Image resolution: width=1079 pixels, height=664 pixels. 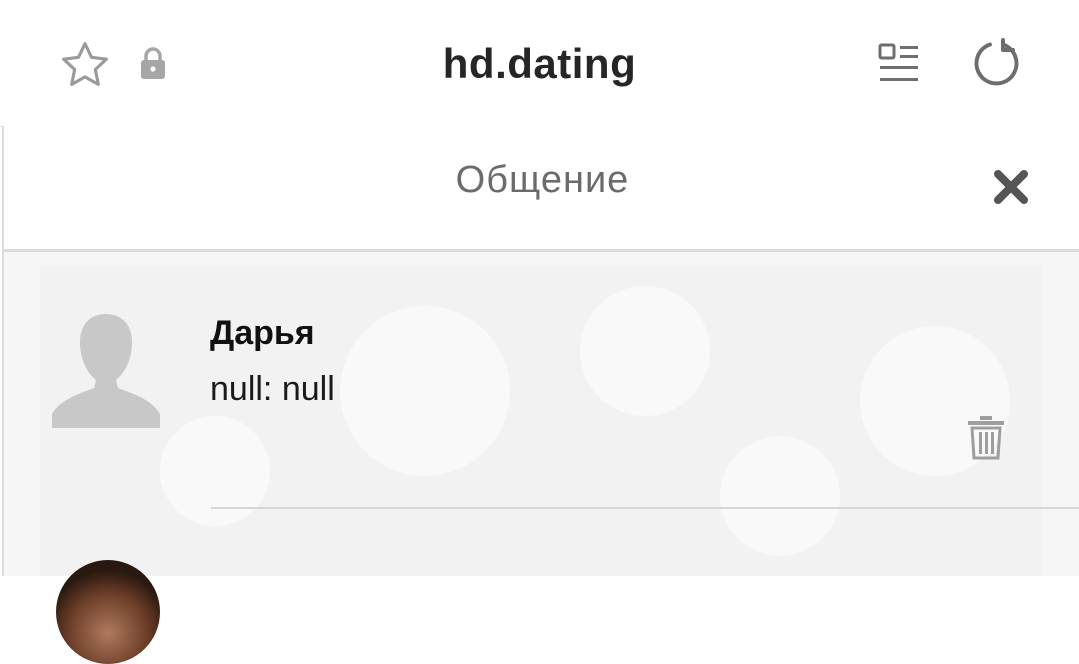 What do you see at coordinates (262, 333) in the screenshot?
I see `conversation-name: Дарья` at bounding box center [262, 333].